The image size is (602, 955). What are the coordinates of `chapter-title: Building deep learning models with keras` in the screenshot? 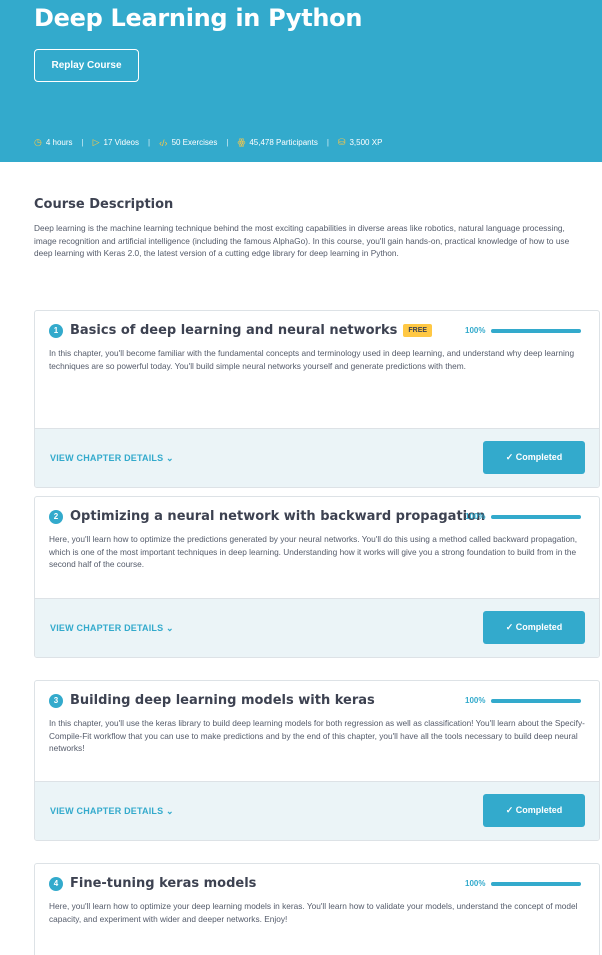 It's located at (222, 700).